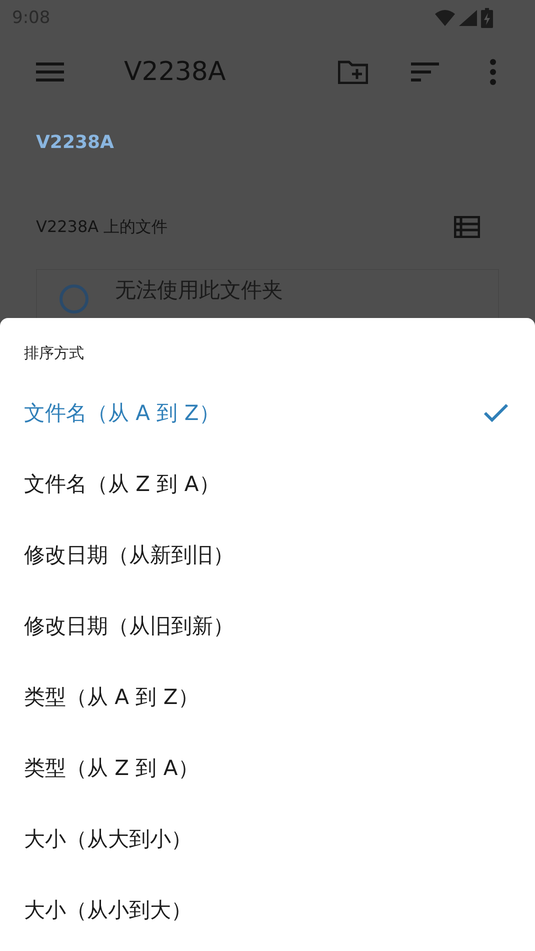  What do you see at coordinates (353, 72) in the screenshot?
I see `folder-plus-icon` at bounding box center [353, 72].